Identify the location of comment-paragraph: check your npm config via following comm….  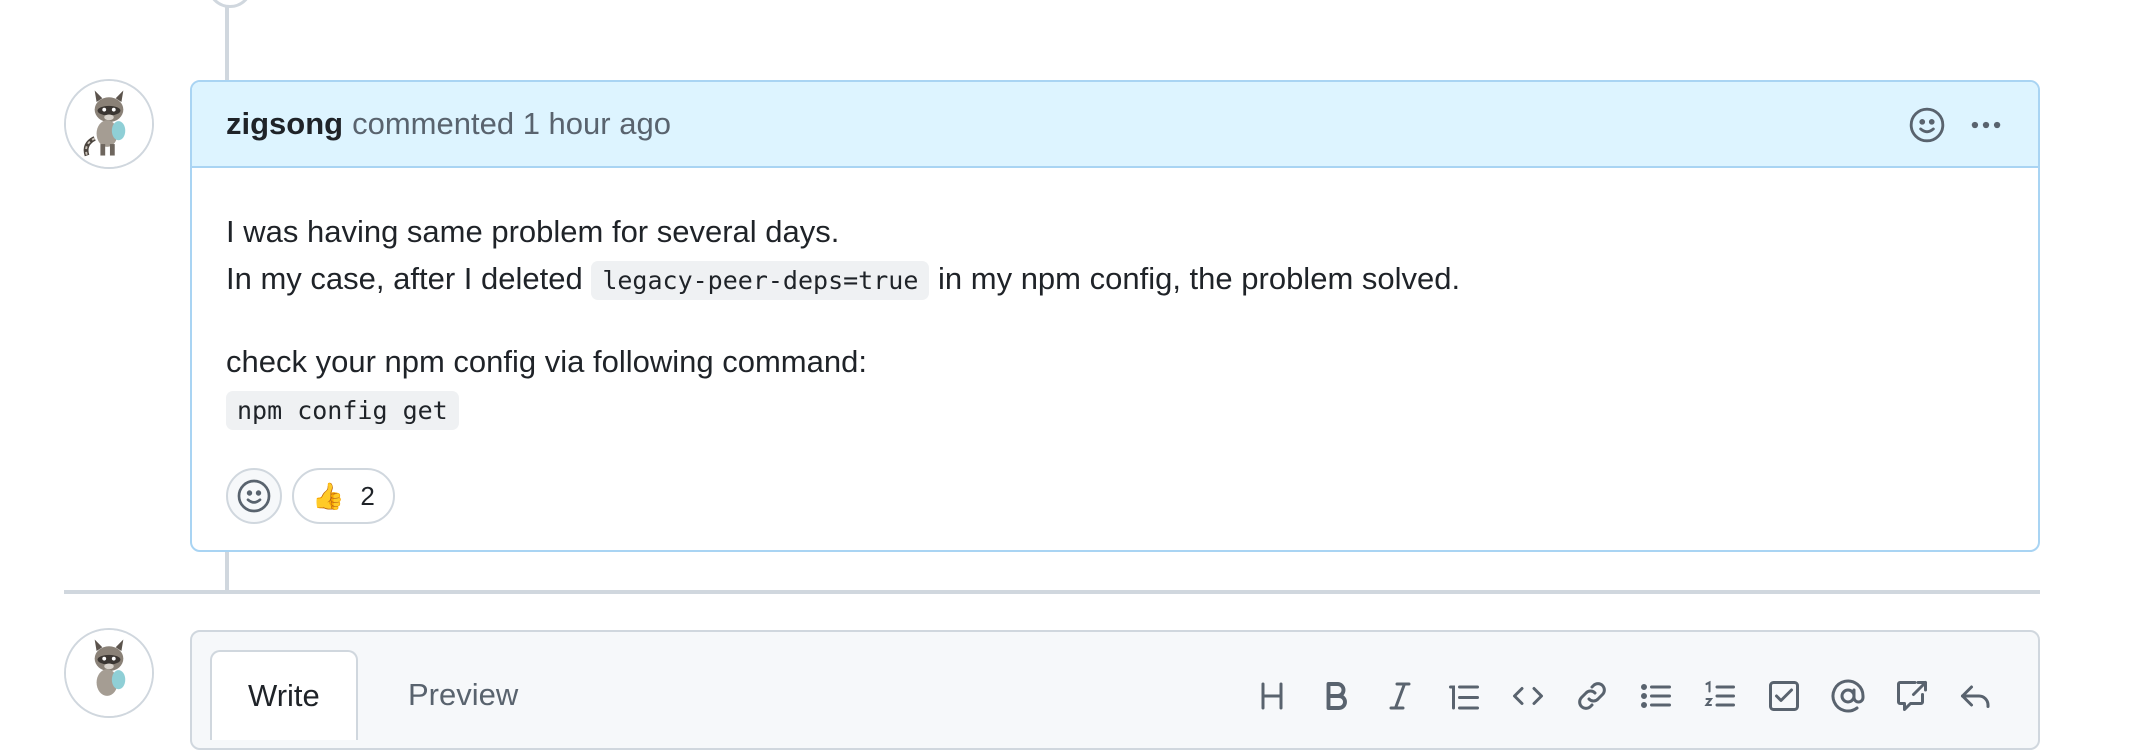
(546, 361).